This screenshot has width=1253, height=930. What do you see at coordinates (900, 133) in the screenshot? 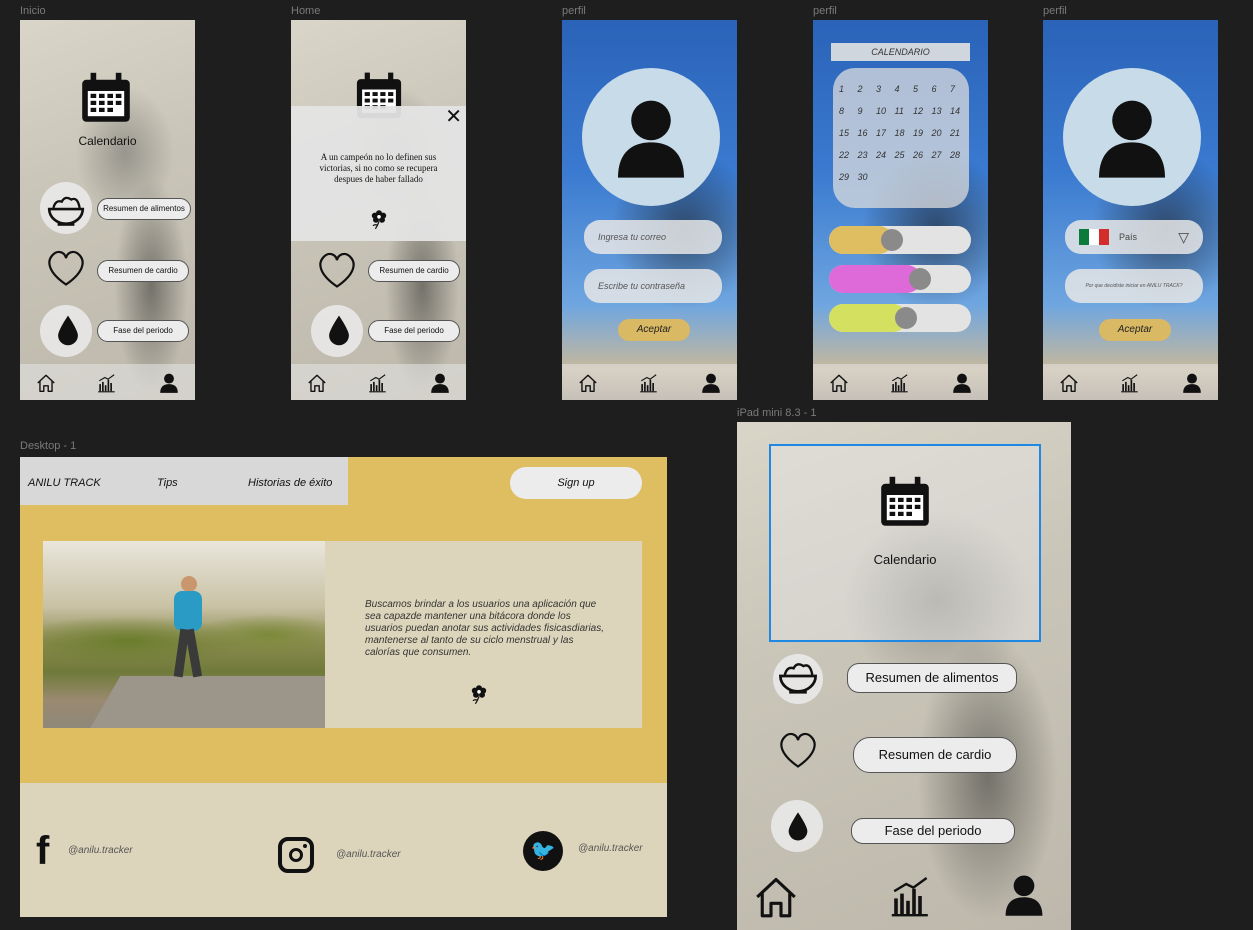
I see `calendar-day: 18` at bounding box center [900, 133].